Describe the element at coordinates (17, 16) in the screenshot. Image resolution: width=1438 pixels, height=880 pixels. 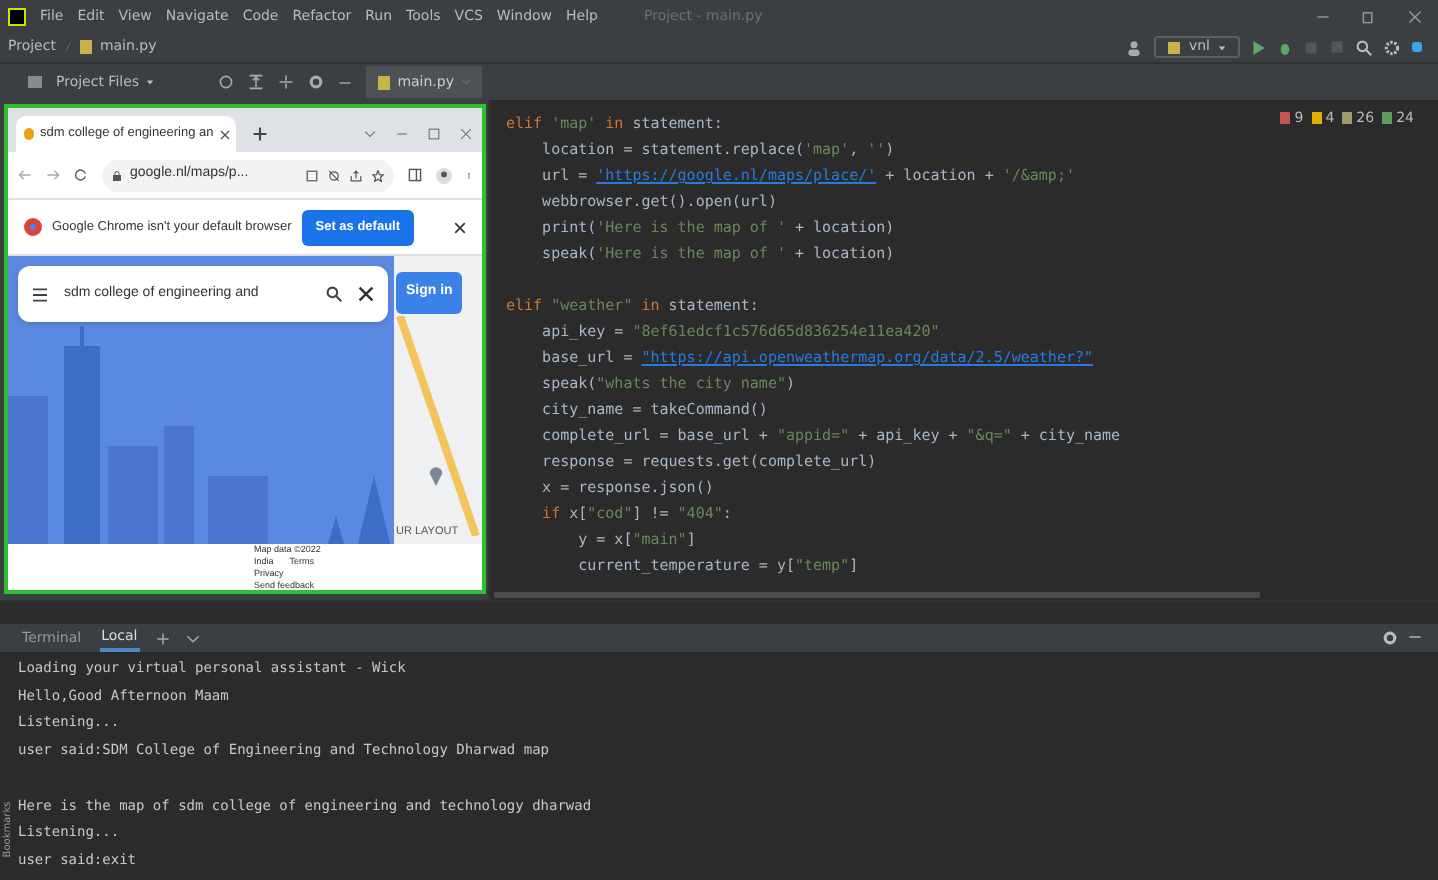
I see `app-logo-icon` at that location.